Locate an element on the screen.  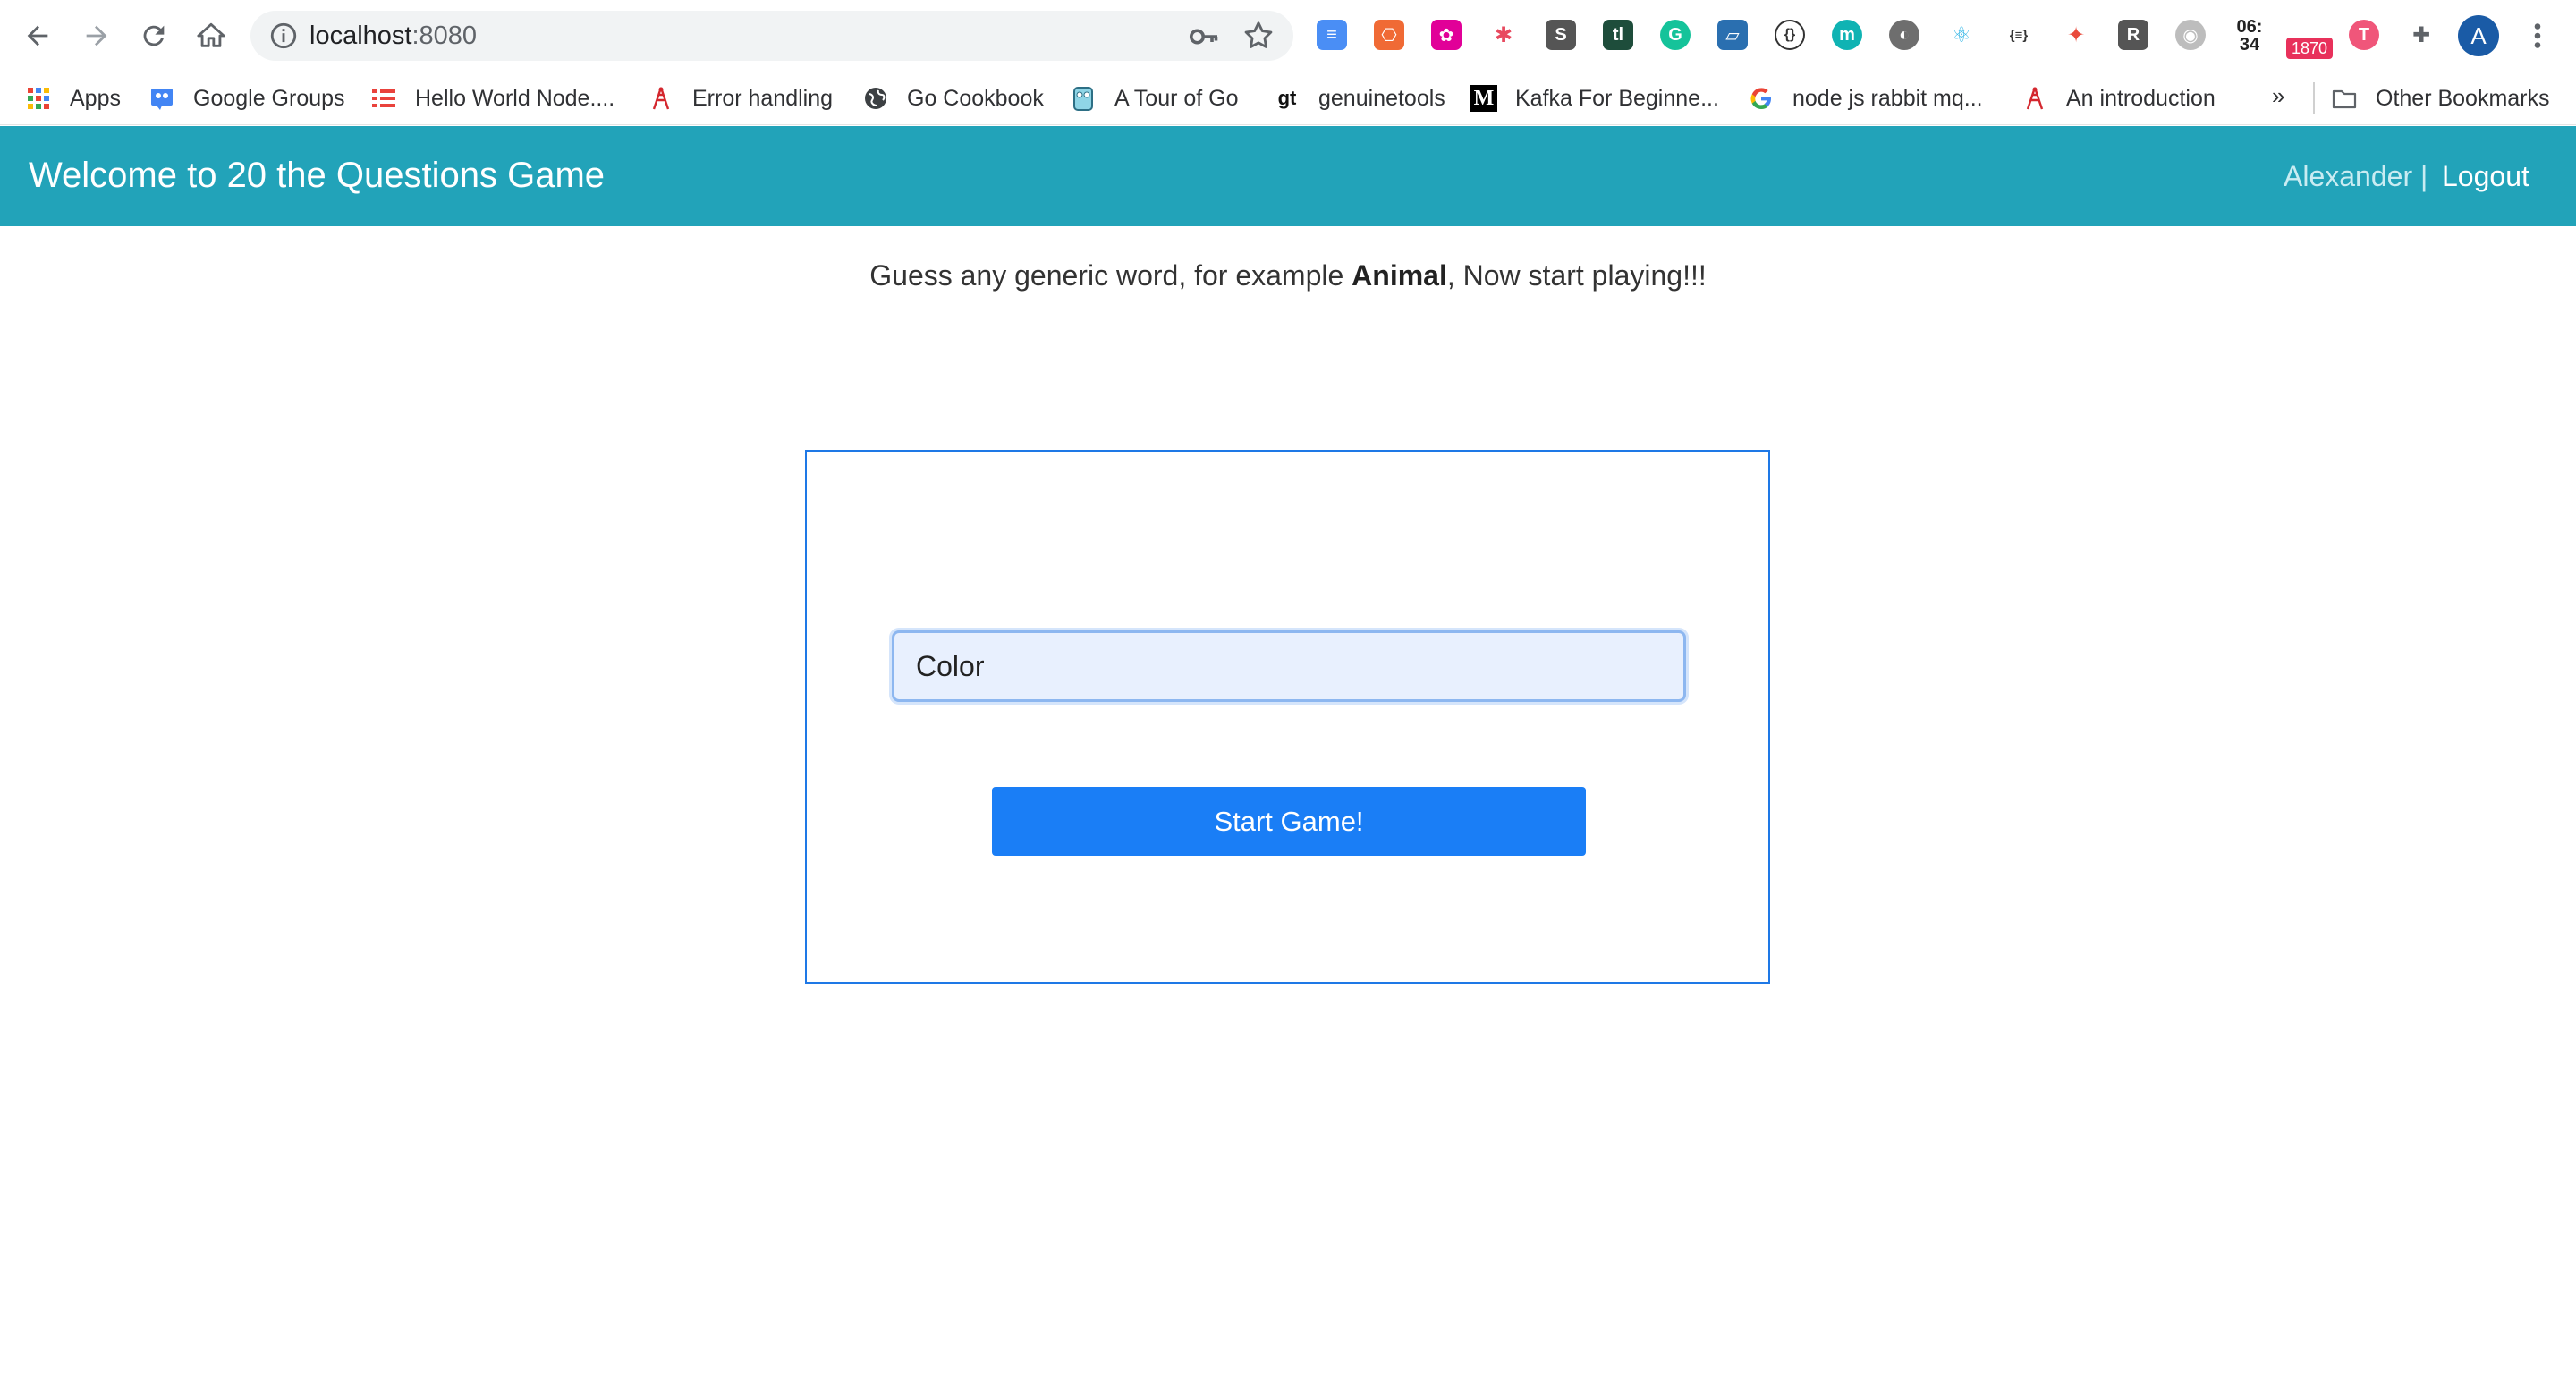
bookmark-go-cookbook: Go Cookbook is located at coordinates (953, 99).